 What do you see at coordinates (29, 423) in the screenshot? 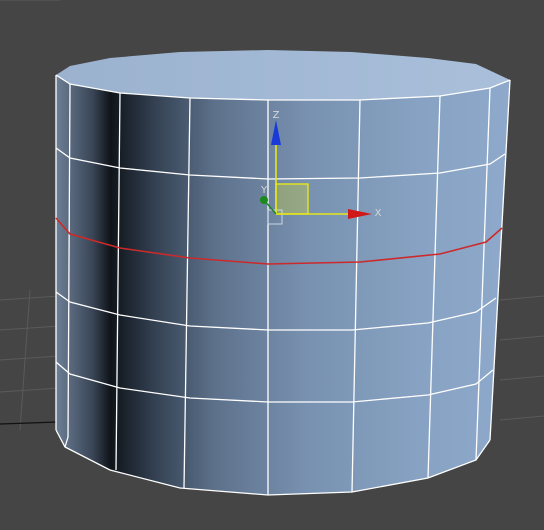
I see `grid-home-line` at bounding box center [29, 423].